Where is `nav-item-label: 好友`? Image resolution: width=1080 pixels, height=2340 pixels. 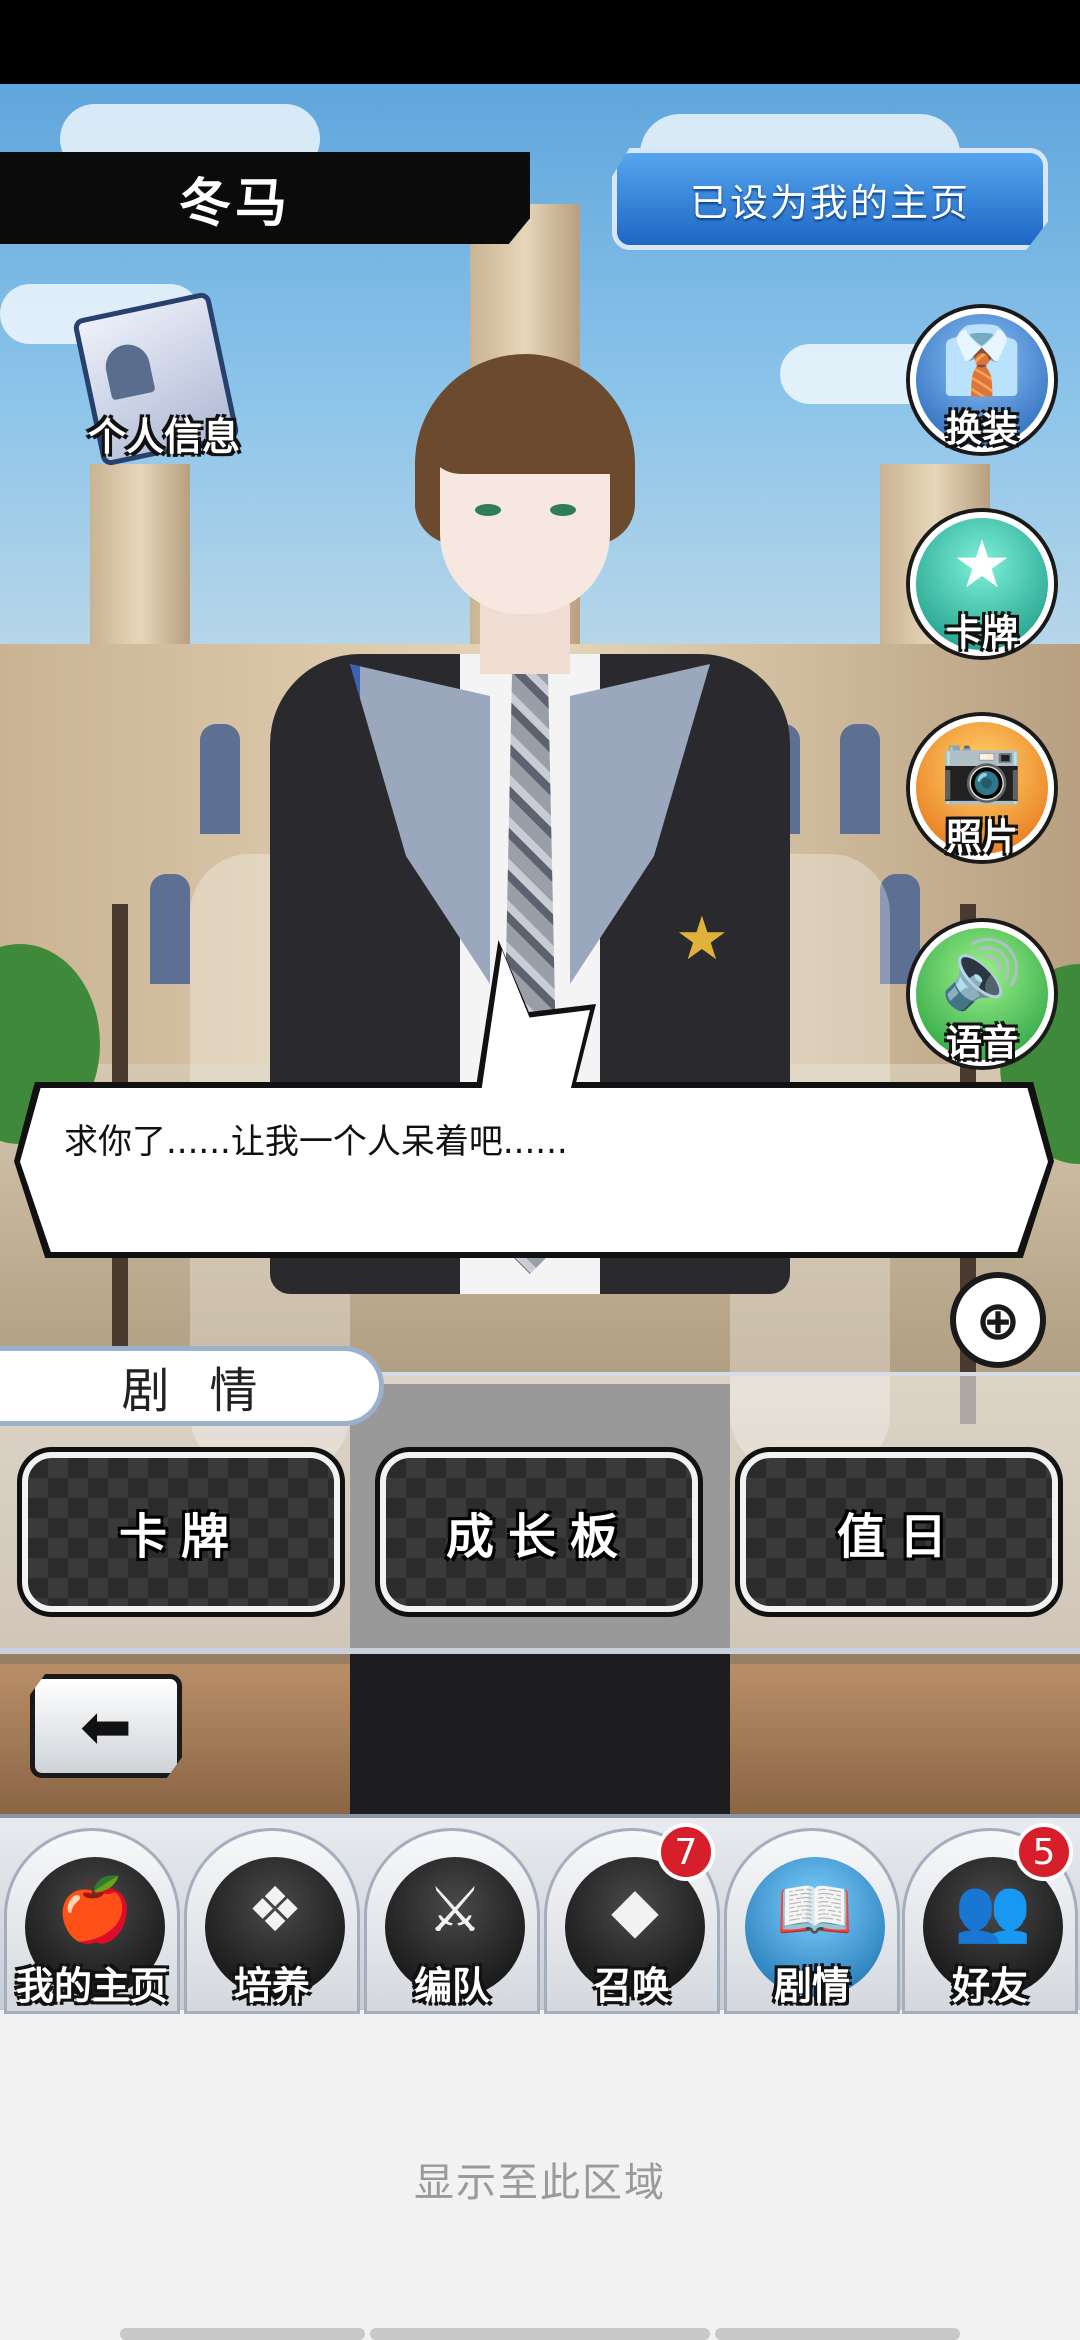
nav-item-label: 好友 is located at coordinates (989, 1986).